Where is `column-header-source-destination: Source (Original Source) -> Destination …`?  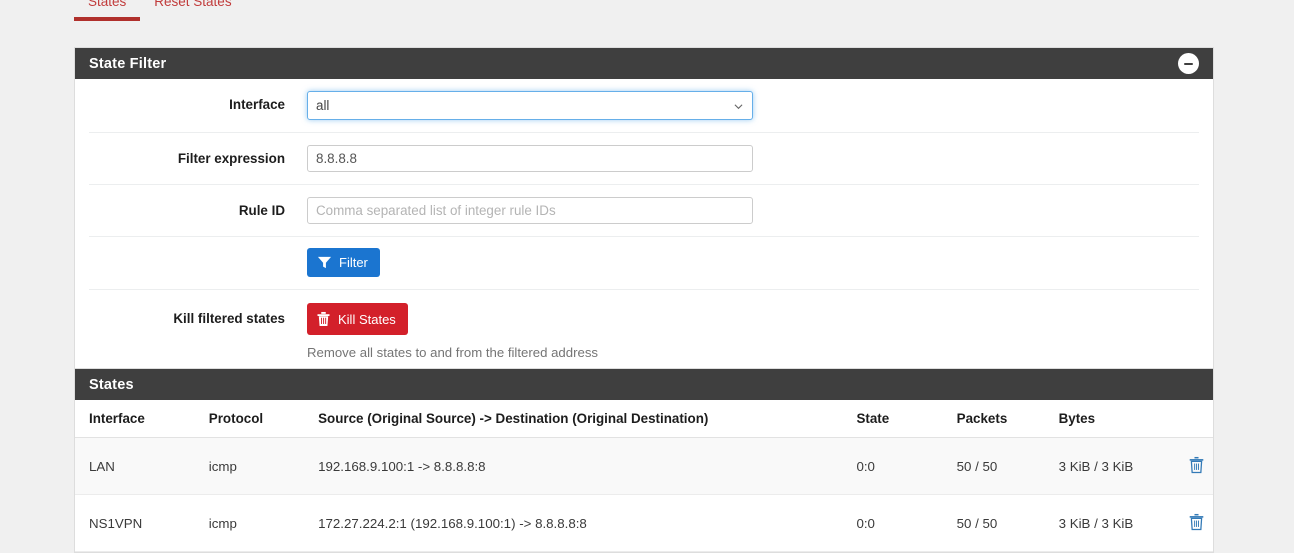
column-header-source-destination: Source (Original Source) -> Destination … is located at coordinates (579, 419).